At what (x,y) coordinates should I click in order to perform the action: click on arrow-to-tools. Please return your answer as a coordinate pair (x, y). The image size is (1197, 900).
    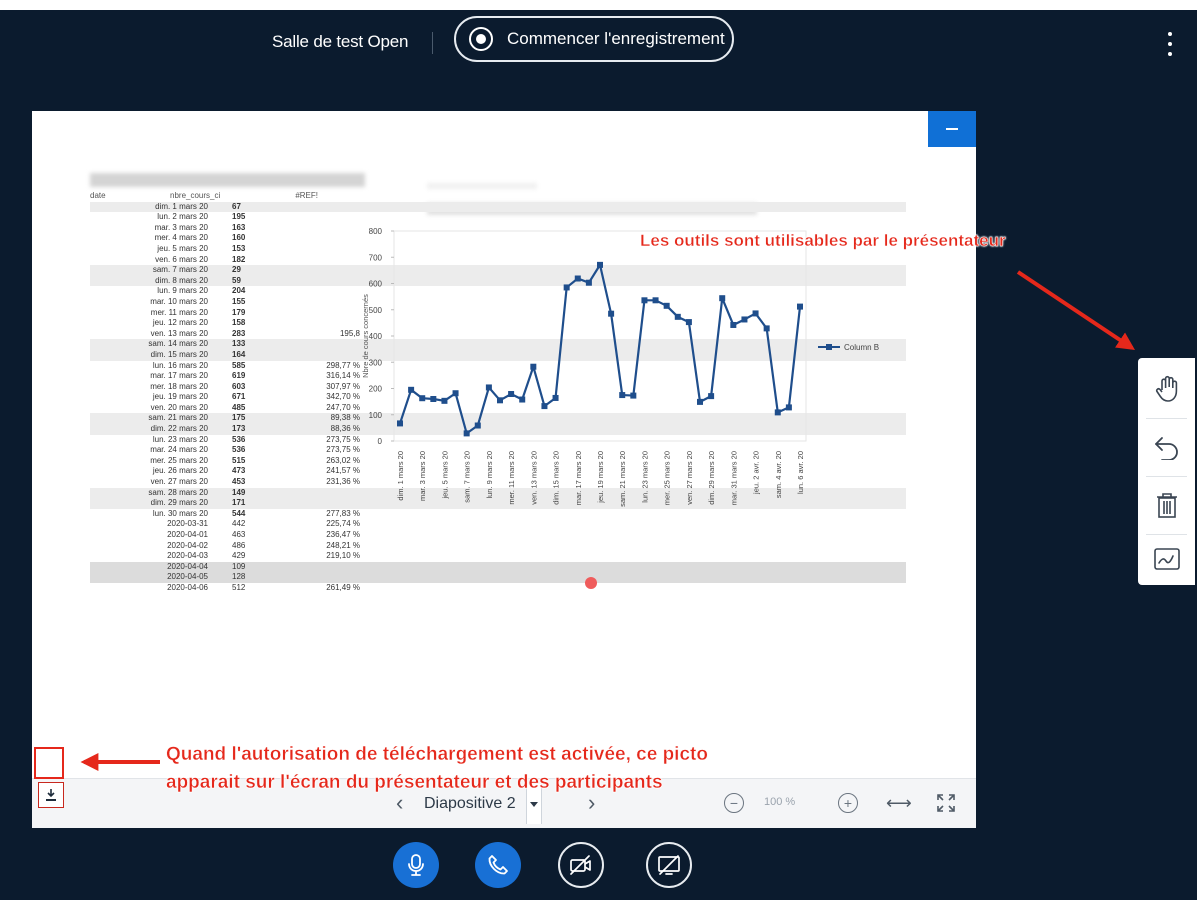
    Looking at the image, I should click on (1075, 310).